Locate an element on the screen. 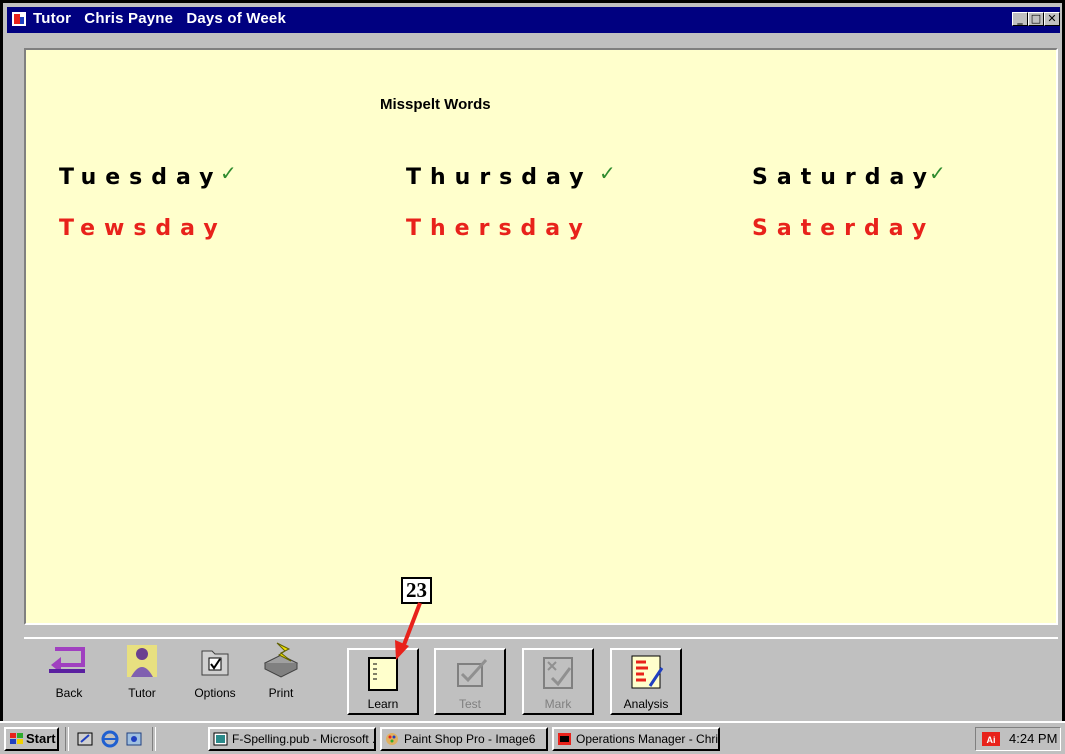 The image size is (1065, 754). options-checkbox-icon is located at coordinates (215, 663).